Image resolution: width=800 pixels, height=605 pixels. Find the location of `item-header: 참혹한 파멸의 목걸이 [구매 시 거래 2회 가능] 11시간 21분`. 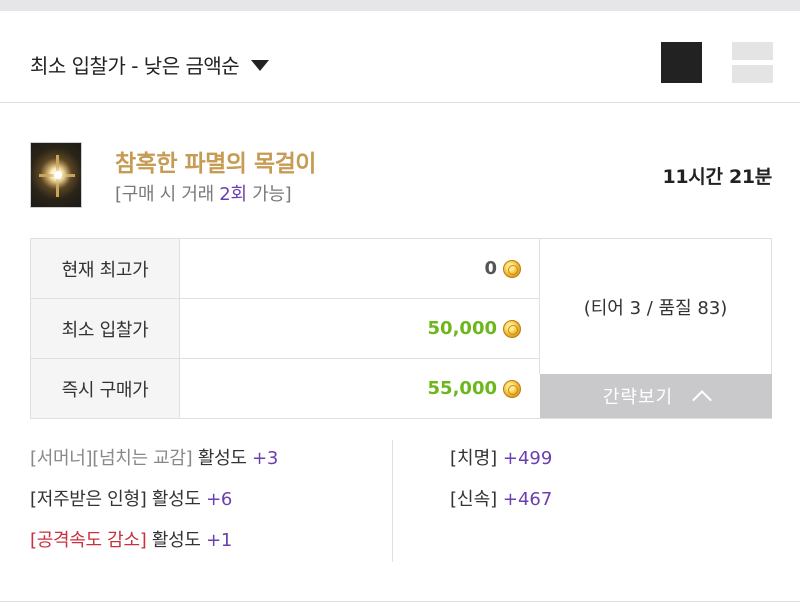

item-header: 참혹한 파멸의 목걸이 [구매 시 거래 2회 가능] 11시간 21분 is located at coordinates (401, 177).